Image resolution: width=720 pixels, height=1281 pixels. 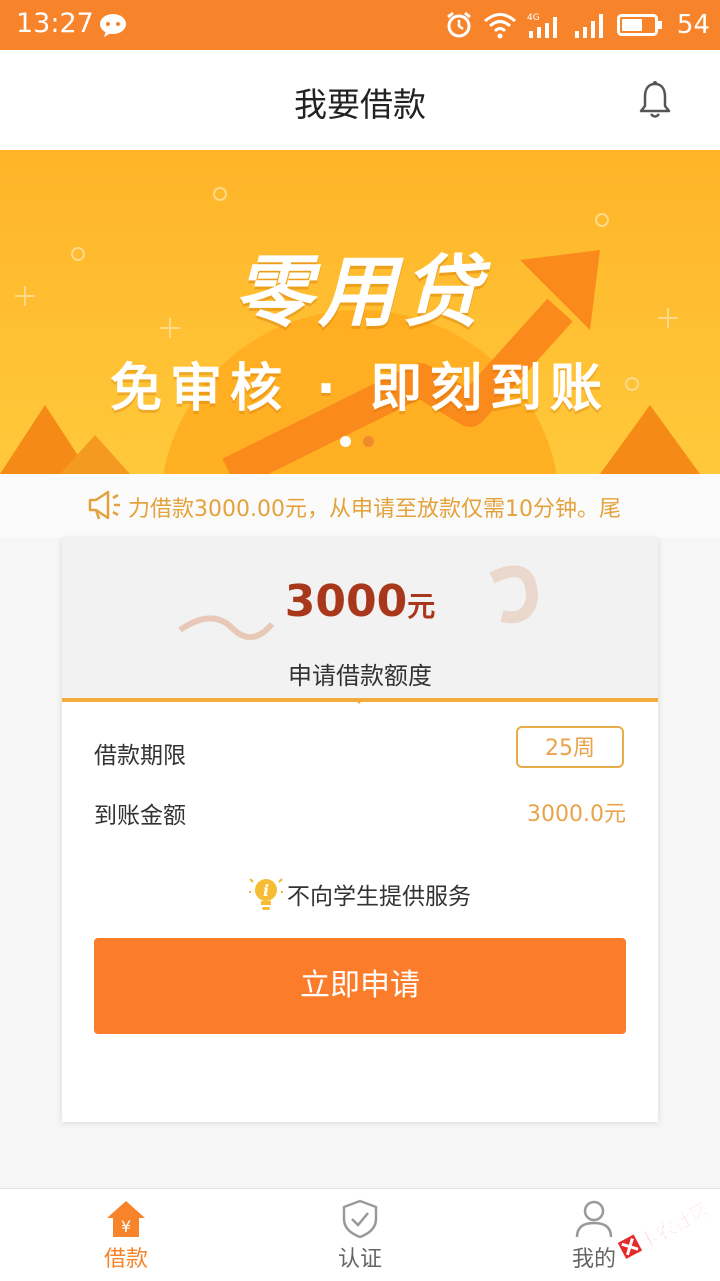 What do you see at coordinates (374, 509) in the screenshot?
I see `notice-text: 力借款3000.00元，从申请至放款仅需10分钟。尾` at bounding box center [374, 509].